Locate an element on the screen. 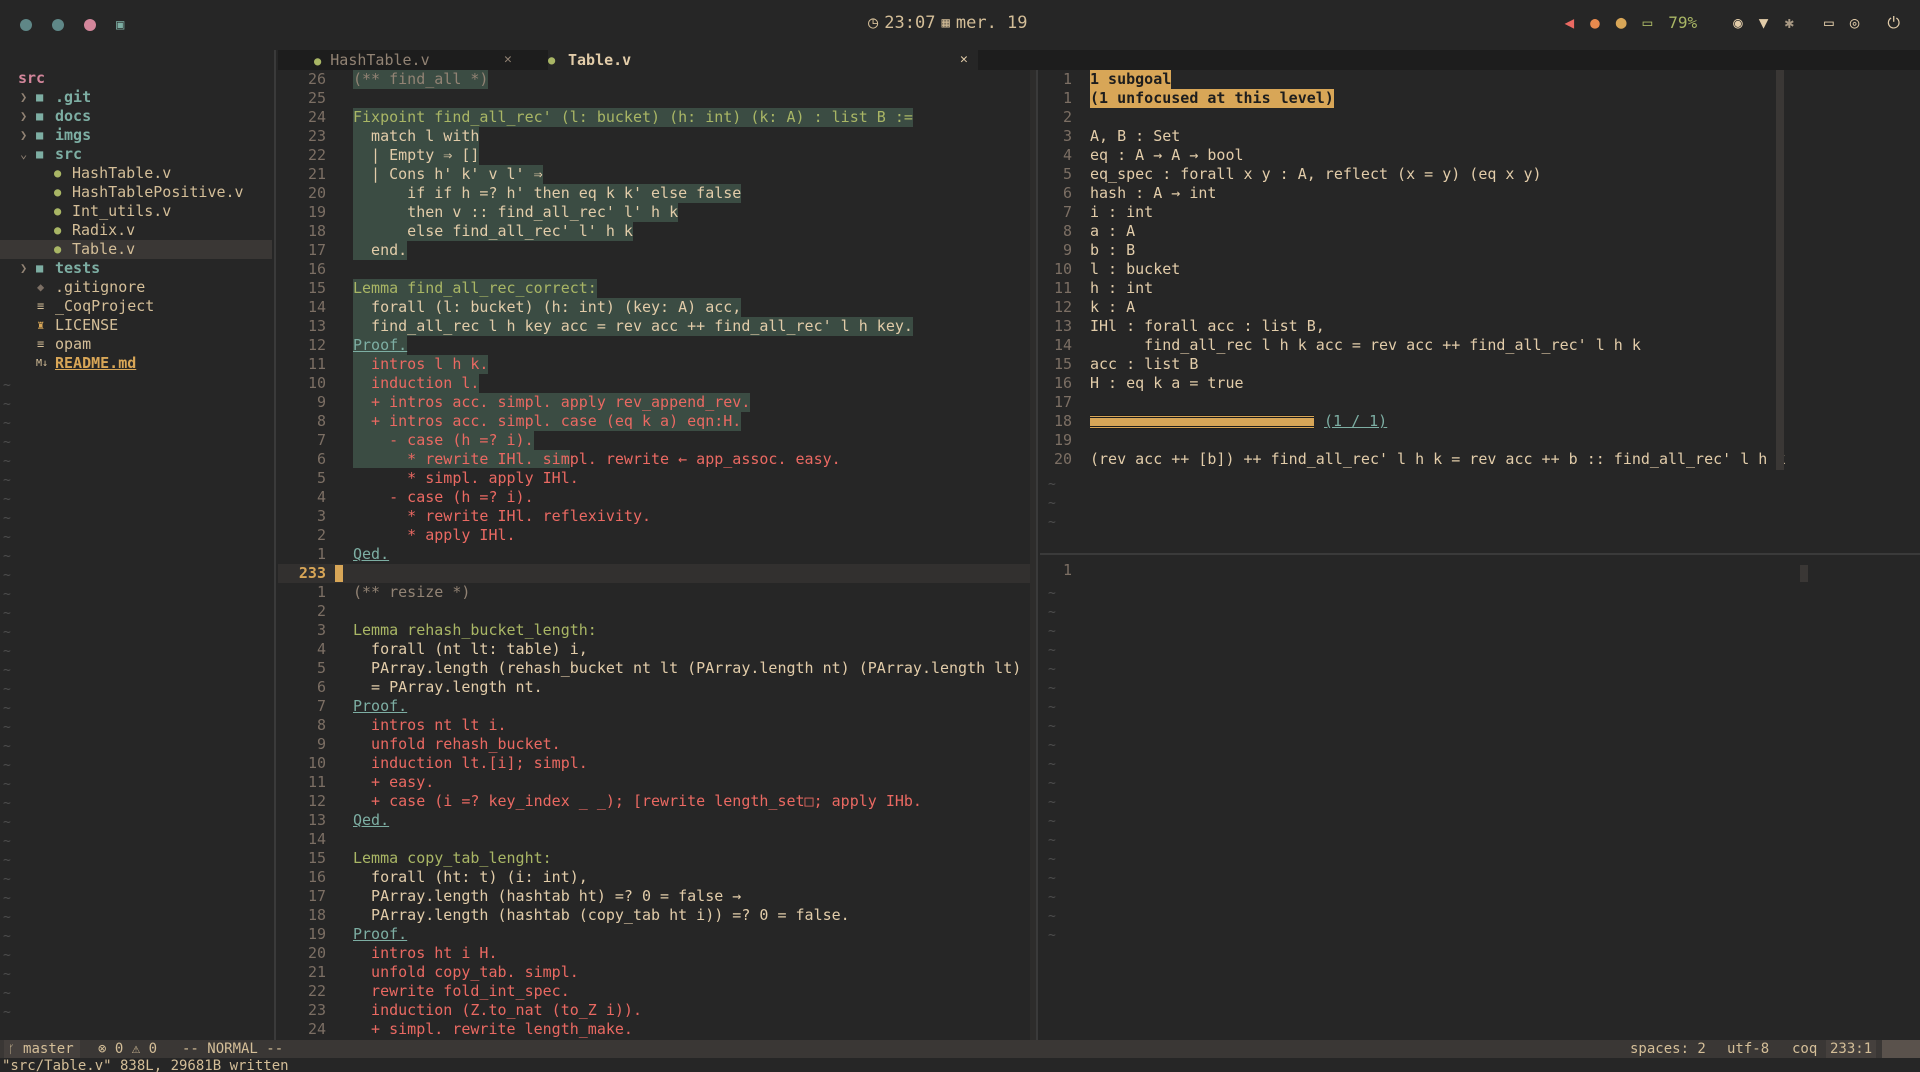 The width and height of the screenshot is (1920, 1072). scroll-progress is located at coordinates (1901, 1049).